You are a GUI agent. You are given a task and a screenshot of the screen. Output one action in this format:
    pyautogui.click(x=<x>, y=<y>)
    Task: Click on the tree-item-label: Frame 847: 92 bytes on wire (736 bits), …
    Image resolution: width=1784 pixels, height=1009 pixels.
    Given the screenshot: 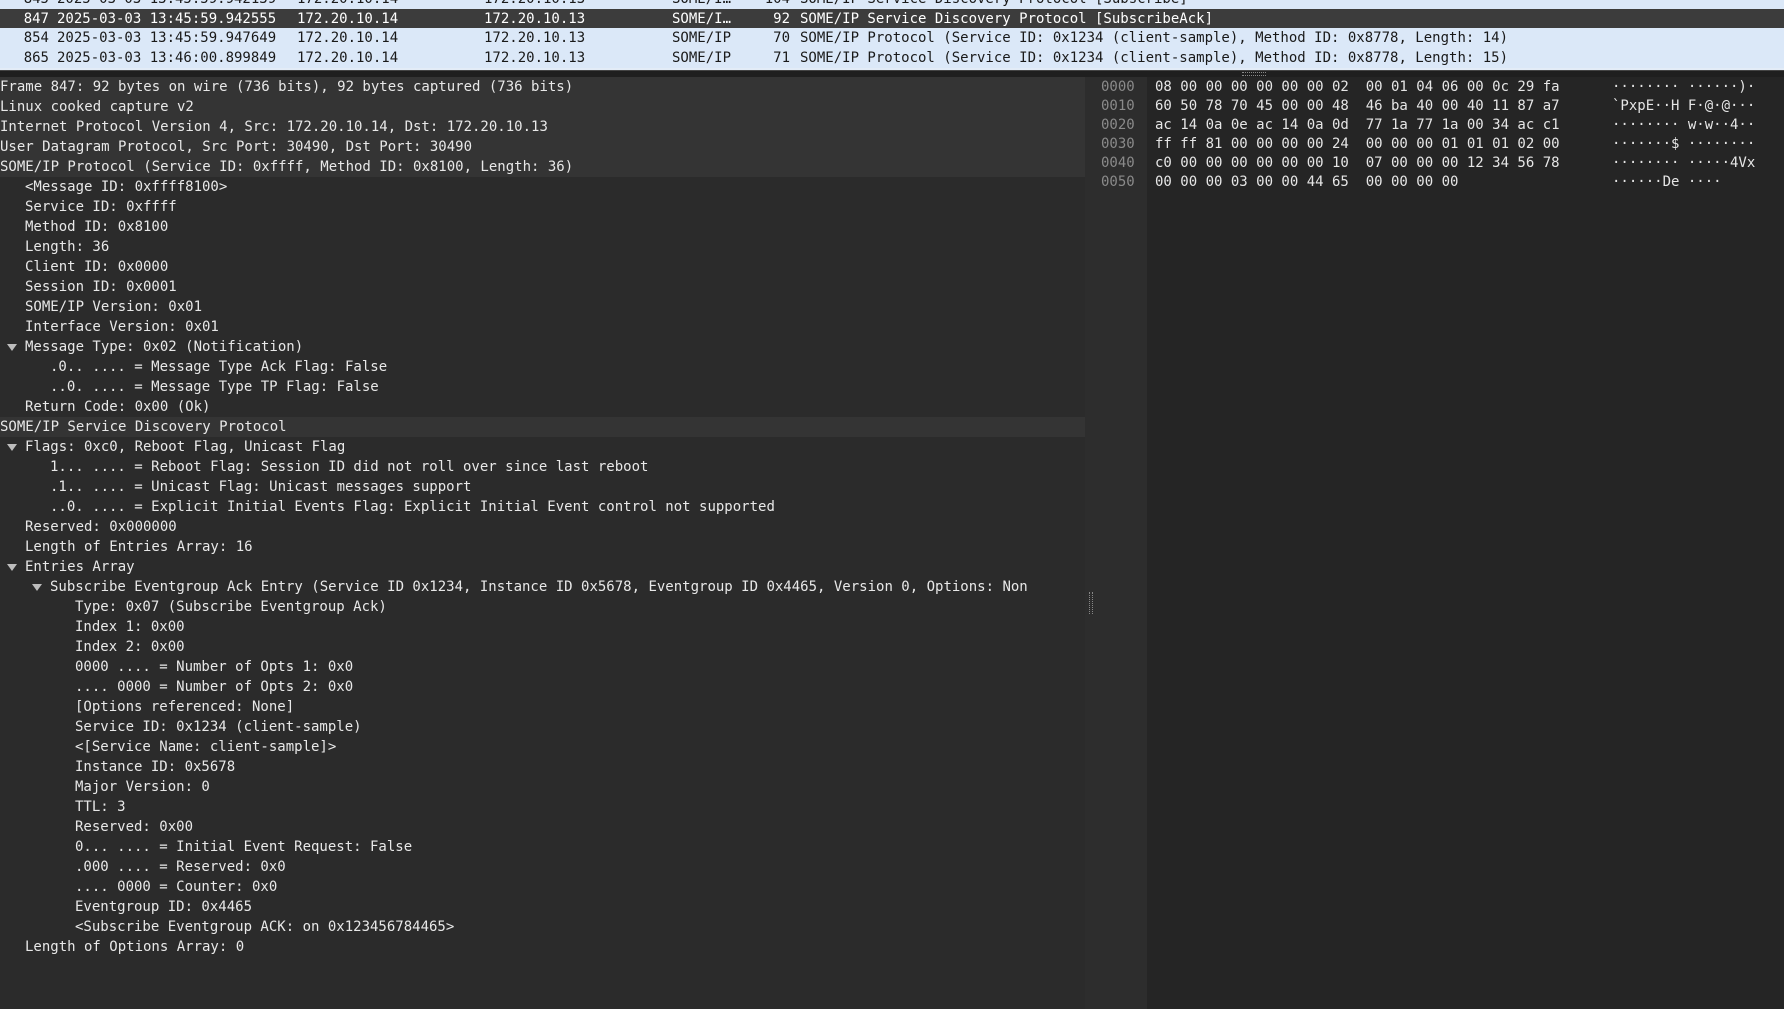 What is the action you would take?
    pyautogui.click(x=287, y=87)
    